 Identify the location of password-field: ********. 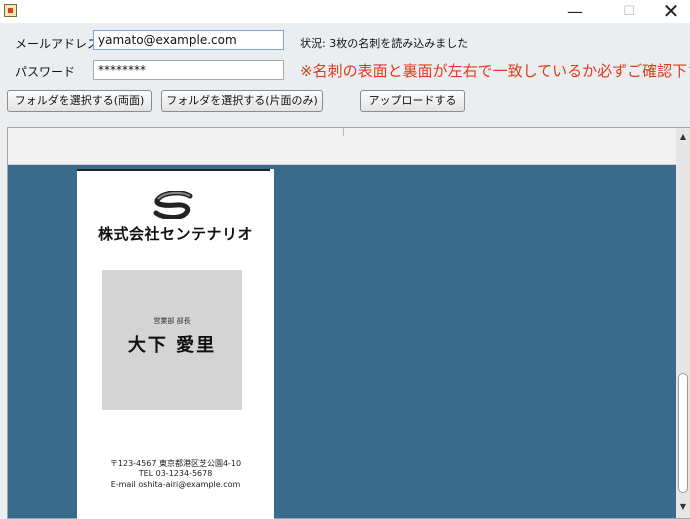
(188, 70).